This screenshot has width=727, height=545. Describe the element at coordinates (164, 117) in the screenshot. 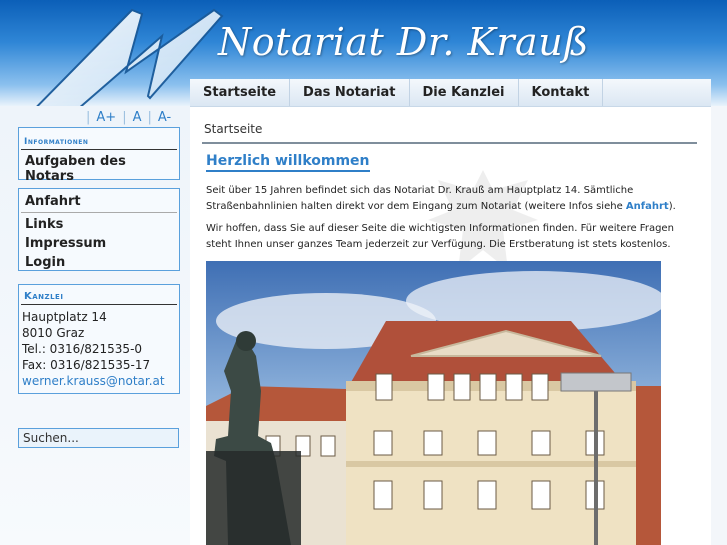

I see `font-decrease-button: A-` at that location.